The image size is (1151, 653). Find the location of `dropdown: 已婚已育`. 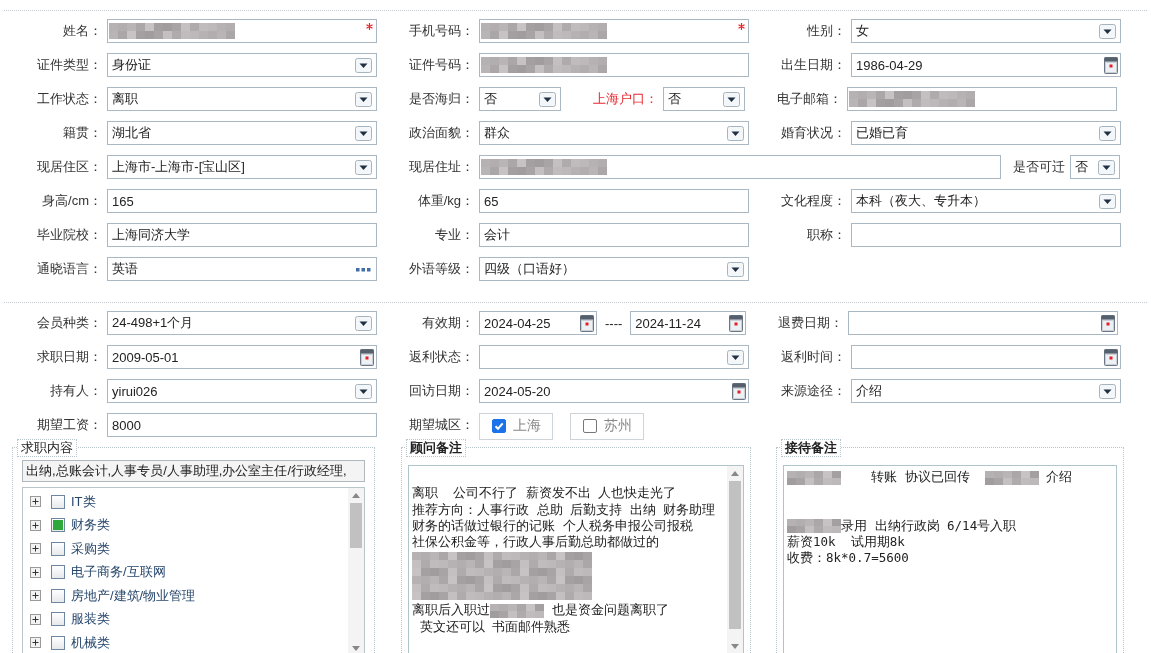

dropdown: 已婚已育 is located at coordinates (986, 133).